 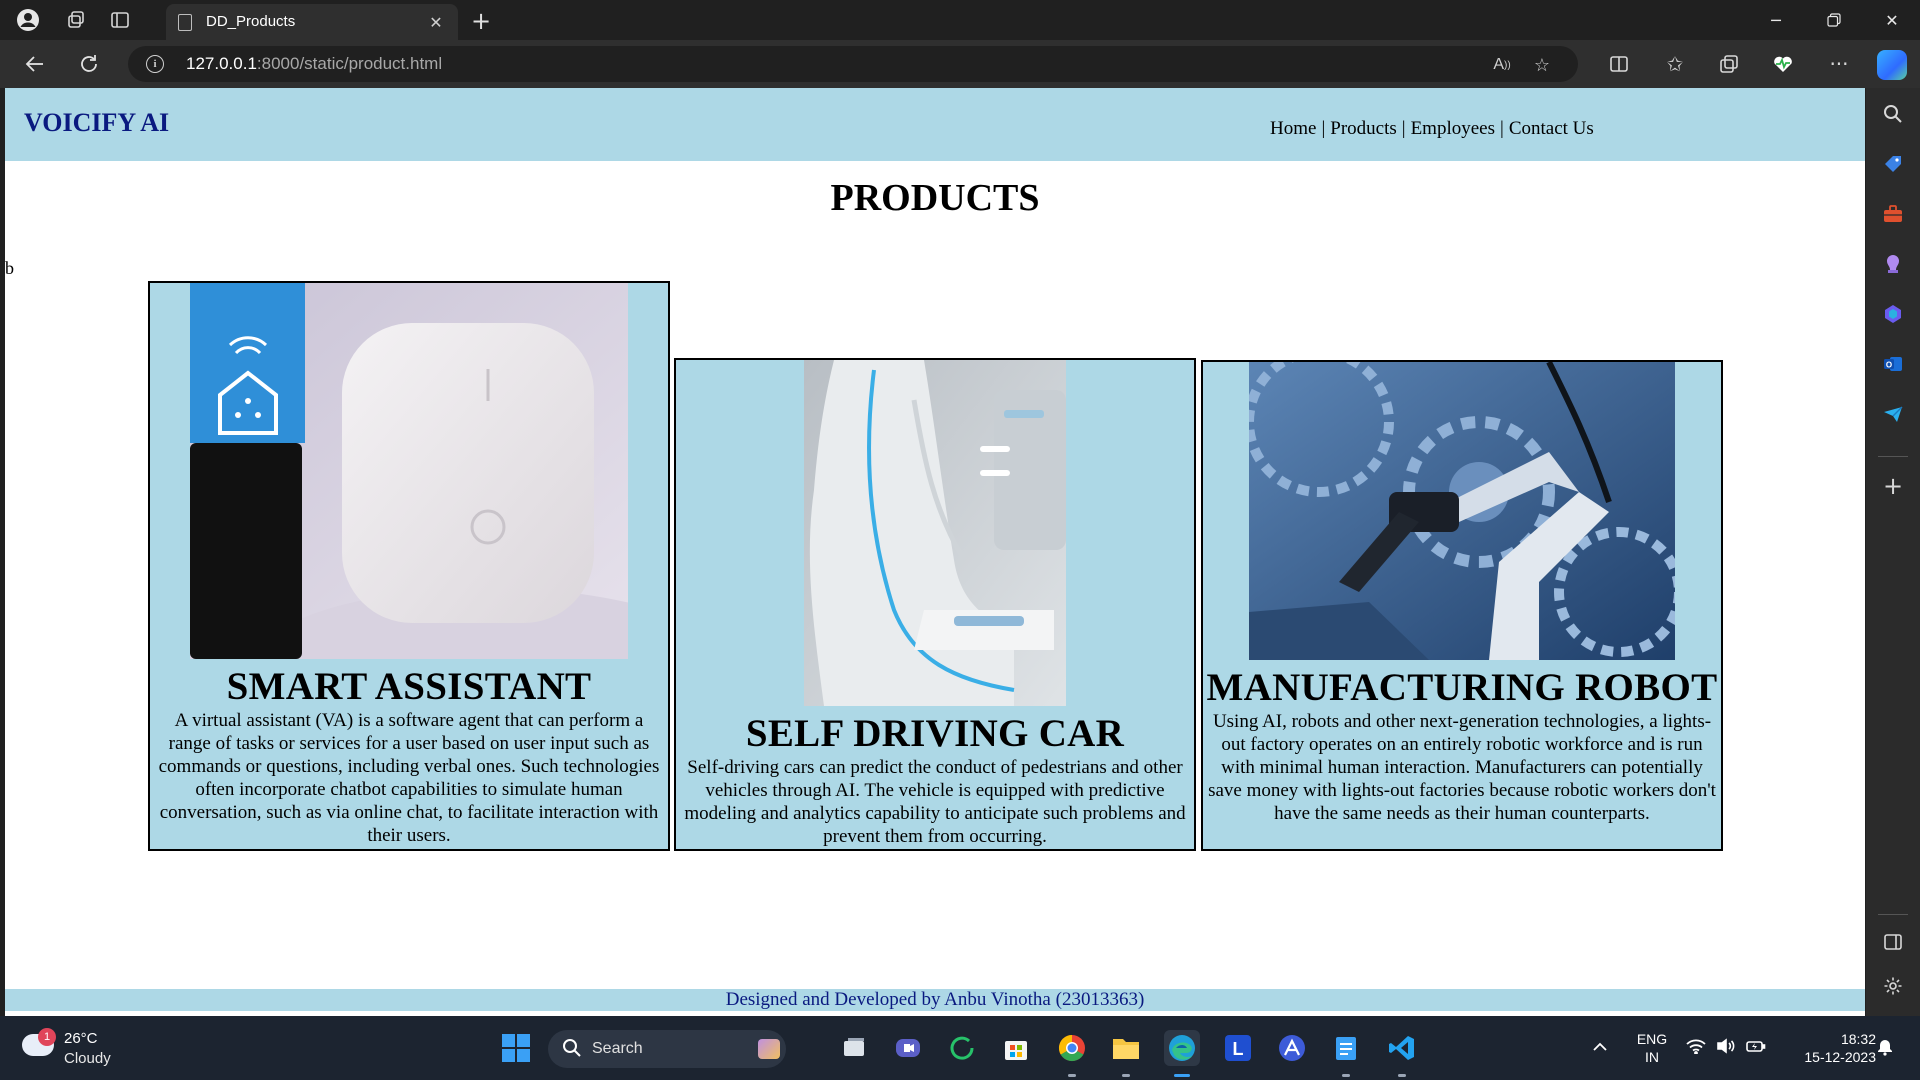 What do you see at coordinates (1542, 65) in the screenshot?
I see `favorite-star-icon: ☆` at bounding box center [1542, 65].